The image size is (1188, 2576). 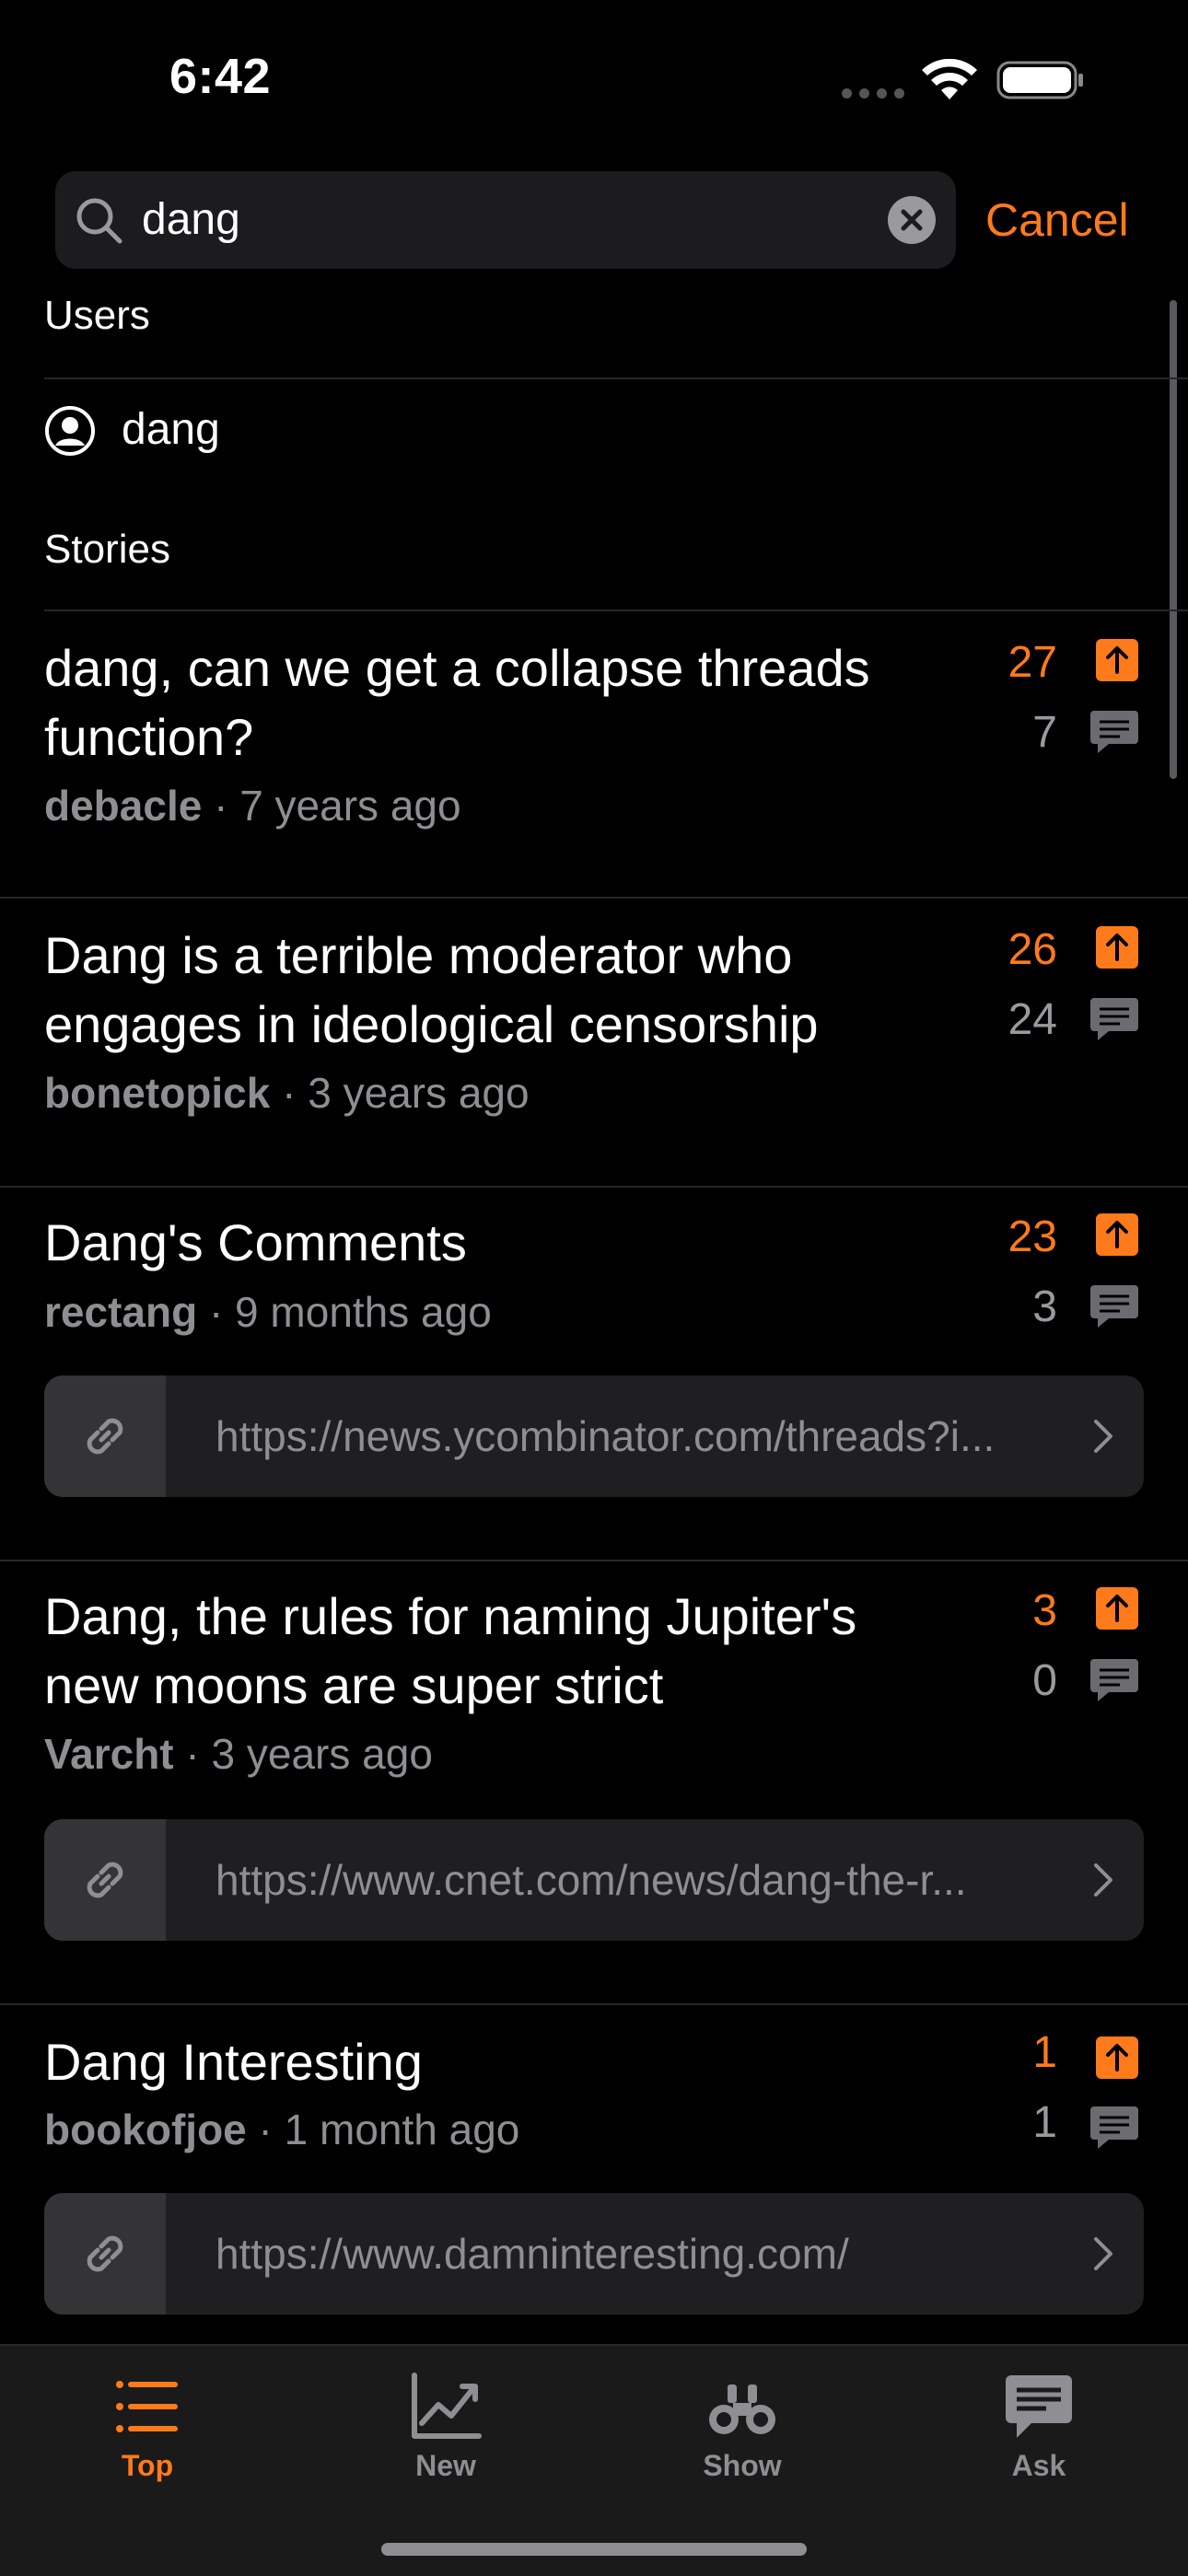 I want to click on story-meta: bookofjoe · 1 month ago, so click(x=281, y=2129).